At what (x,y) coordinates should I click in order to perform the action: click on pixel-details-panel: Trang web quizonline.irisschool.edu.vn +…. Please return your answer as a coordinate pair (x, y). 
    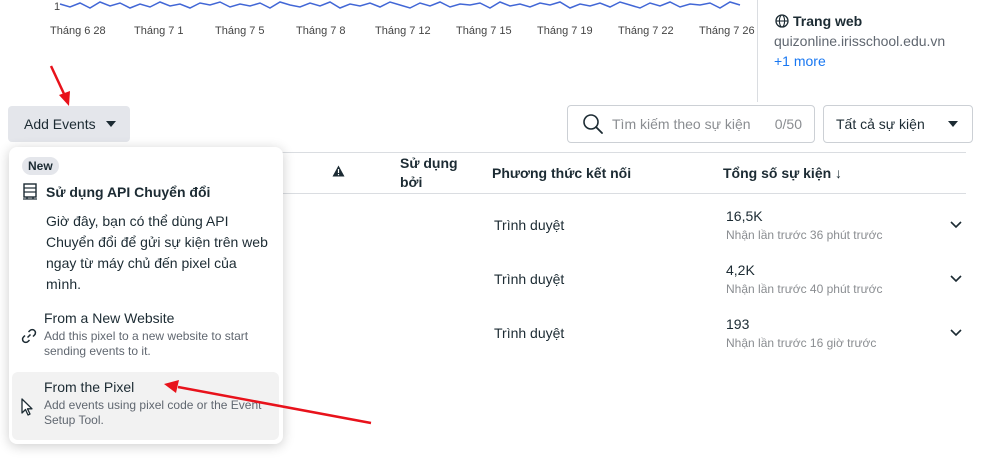
    Looking at the image, I should click on (871, 51).